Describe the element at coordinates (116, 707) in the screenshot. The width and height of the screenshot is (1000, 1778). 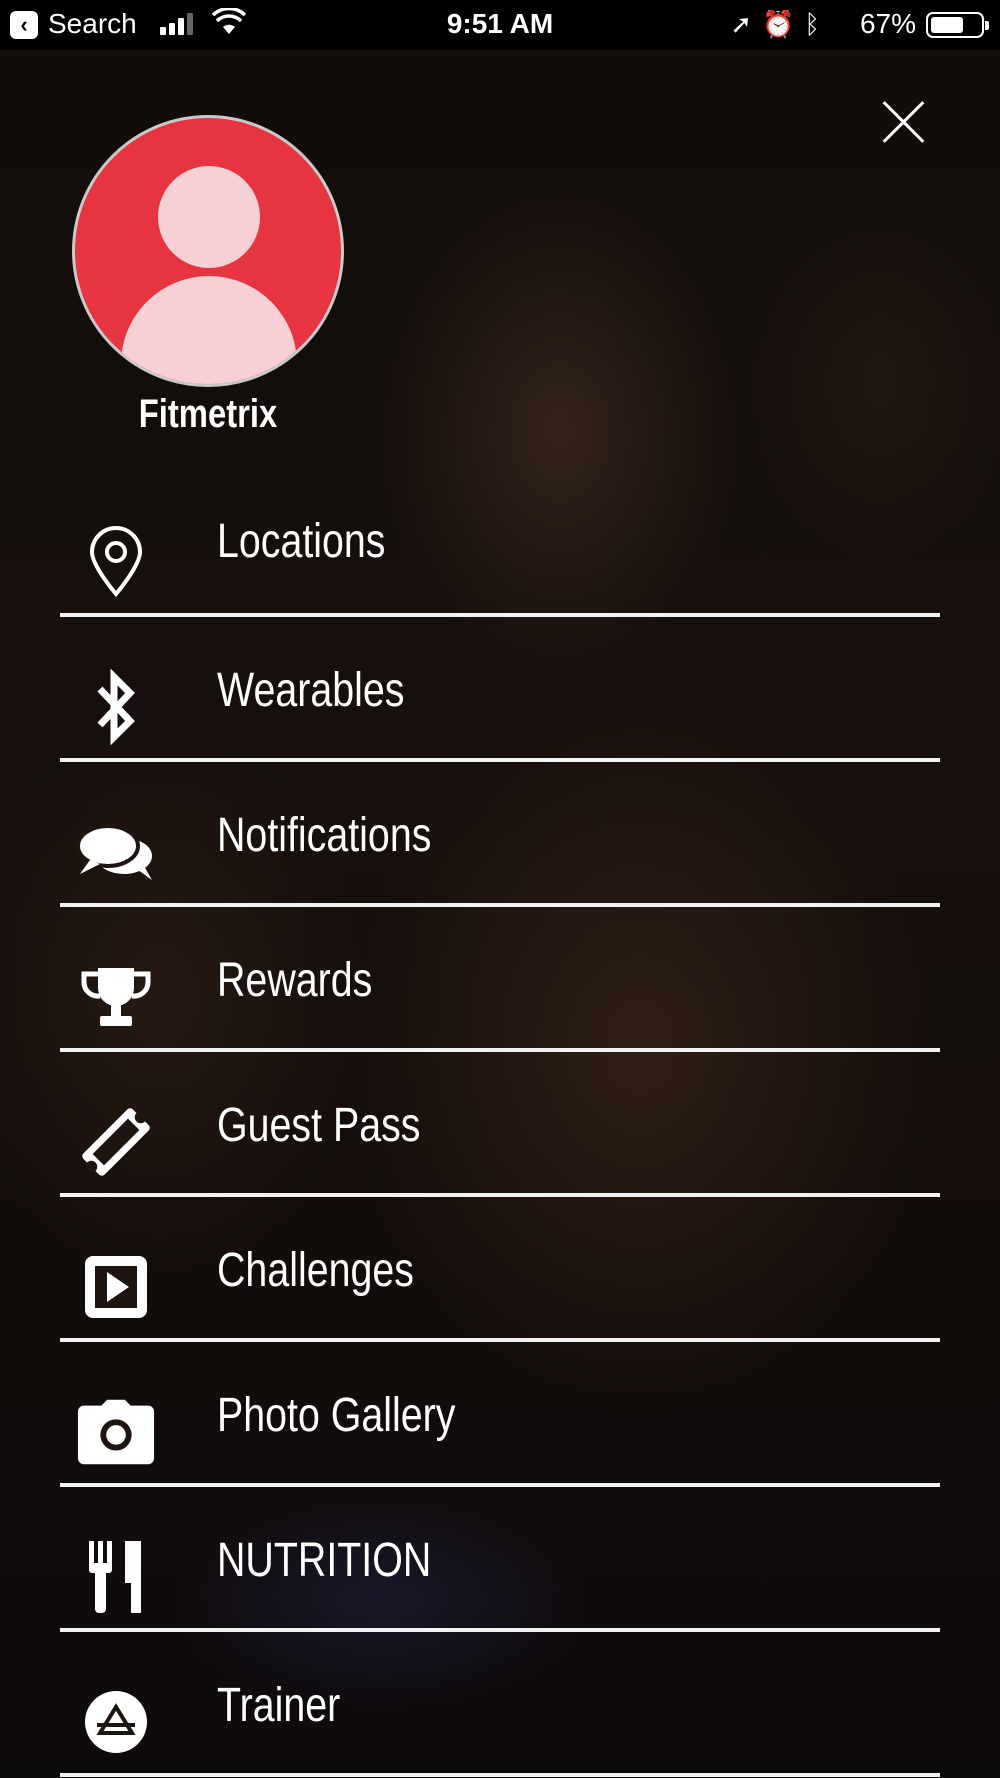
I see `bluetooth-icon` at that location.